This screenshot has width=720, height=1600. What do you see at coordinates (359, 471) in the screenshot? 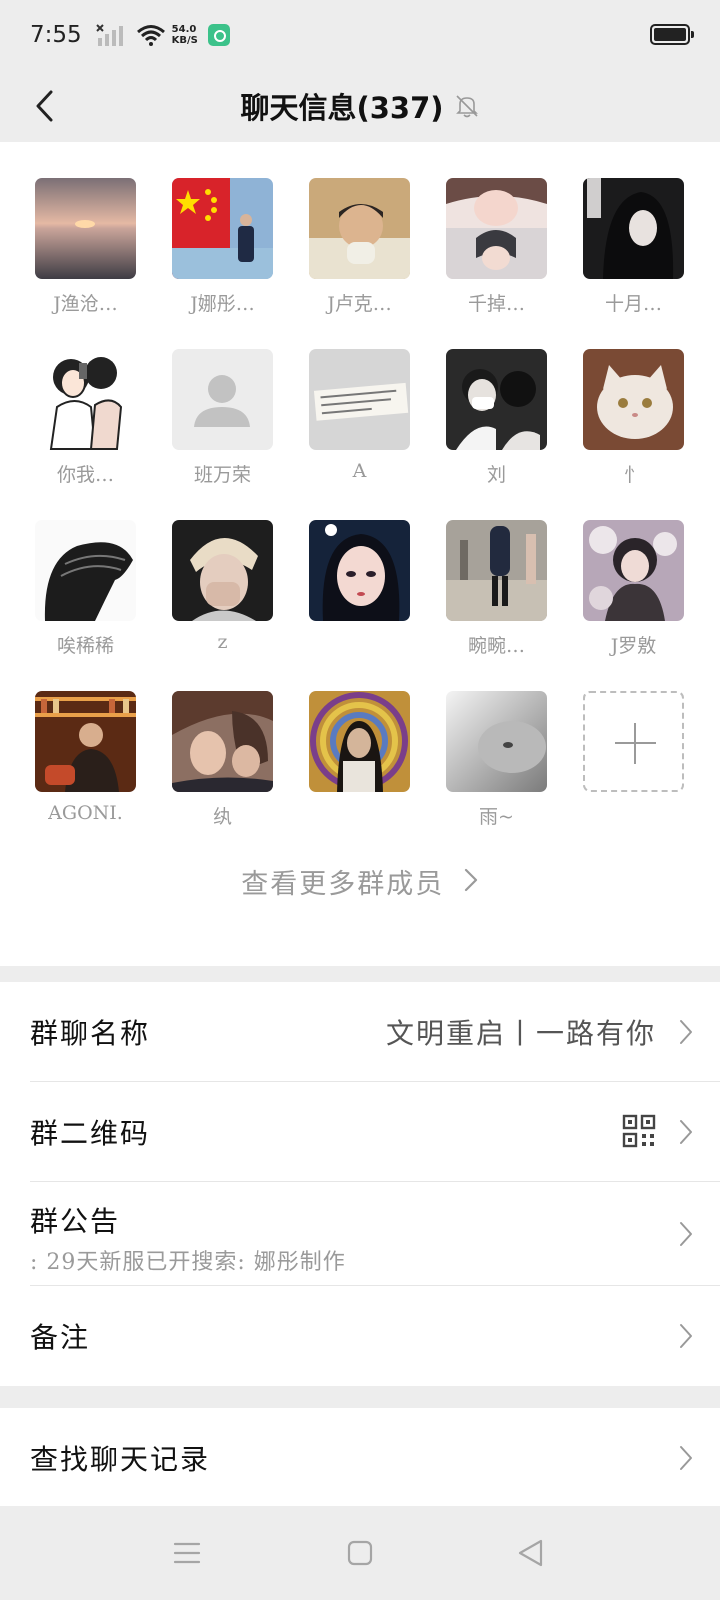
I see `member-name: A` at bounding box center [359, 471].